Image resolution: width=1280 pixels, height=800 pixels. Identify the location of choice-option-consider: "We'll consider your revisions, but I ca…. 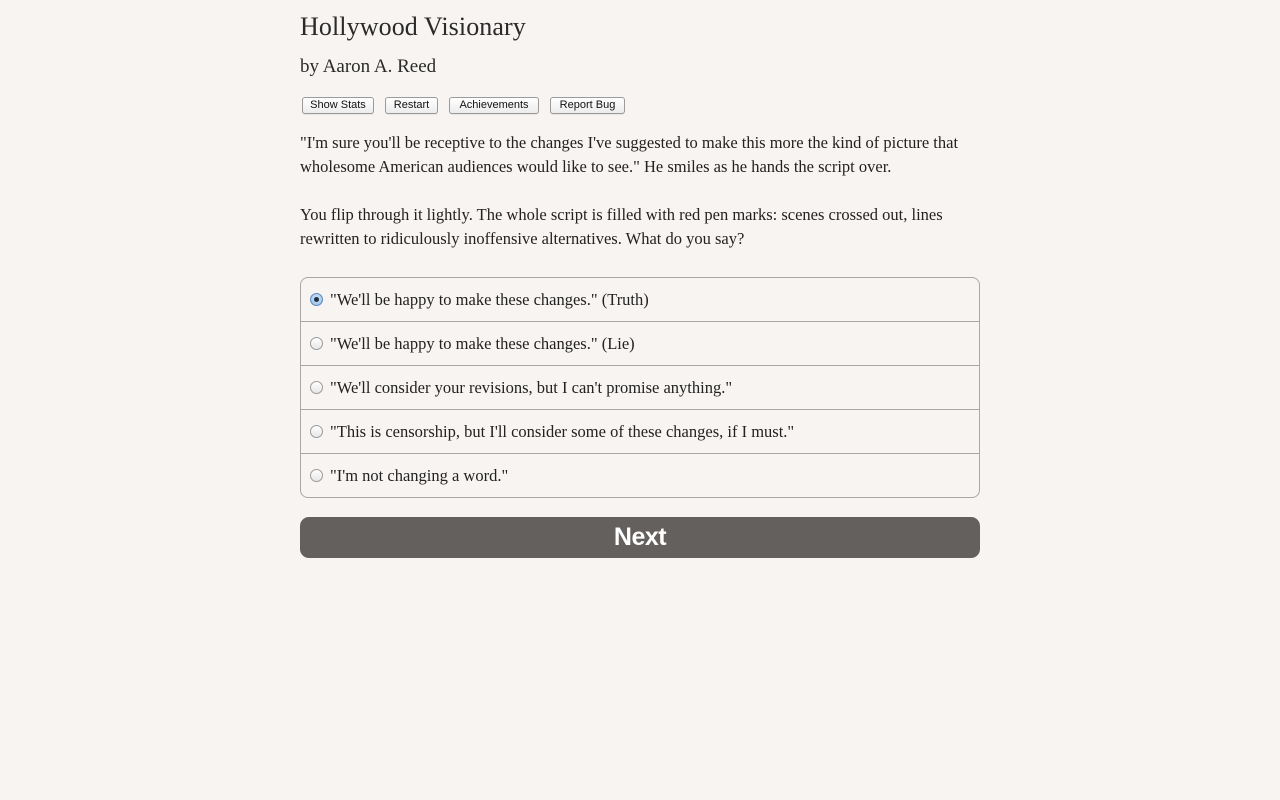
(640, 388).